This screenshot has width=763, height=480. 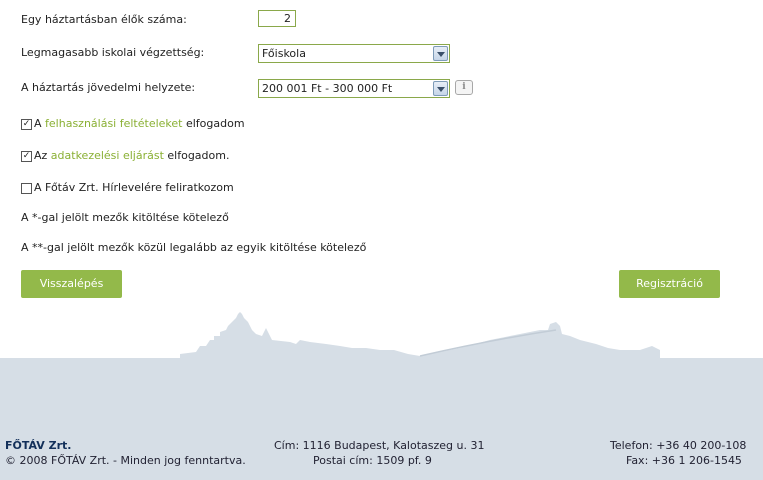 I want to click on household-label: Egy háztartásban élők száma:, so click(x=104, y=19).